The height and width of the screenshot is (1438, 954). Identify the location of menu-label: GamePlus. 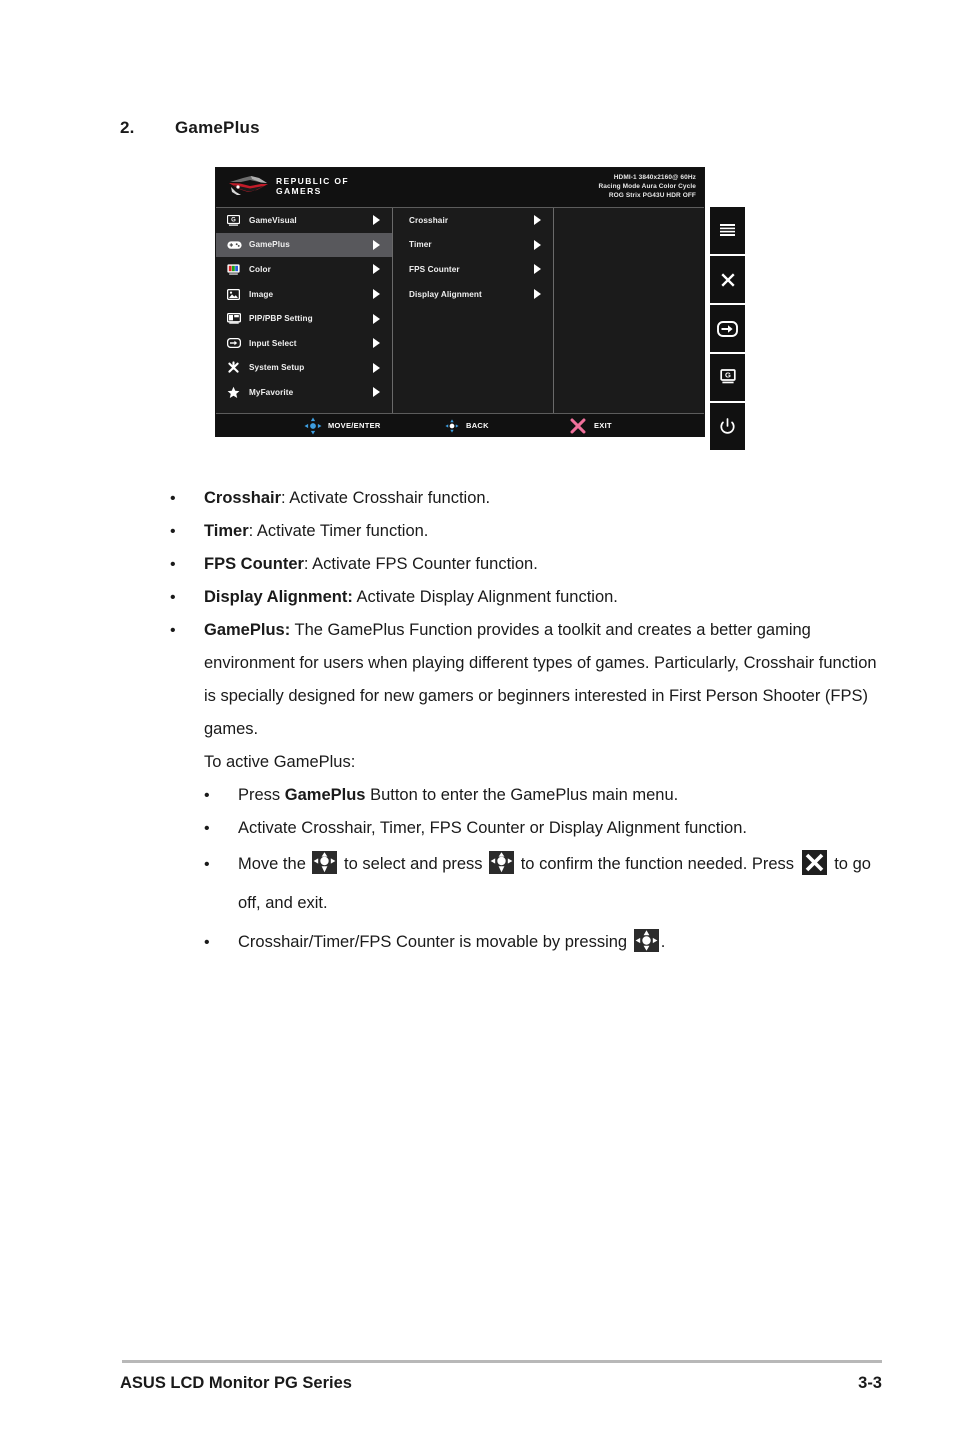
(269, 245).